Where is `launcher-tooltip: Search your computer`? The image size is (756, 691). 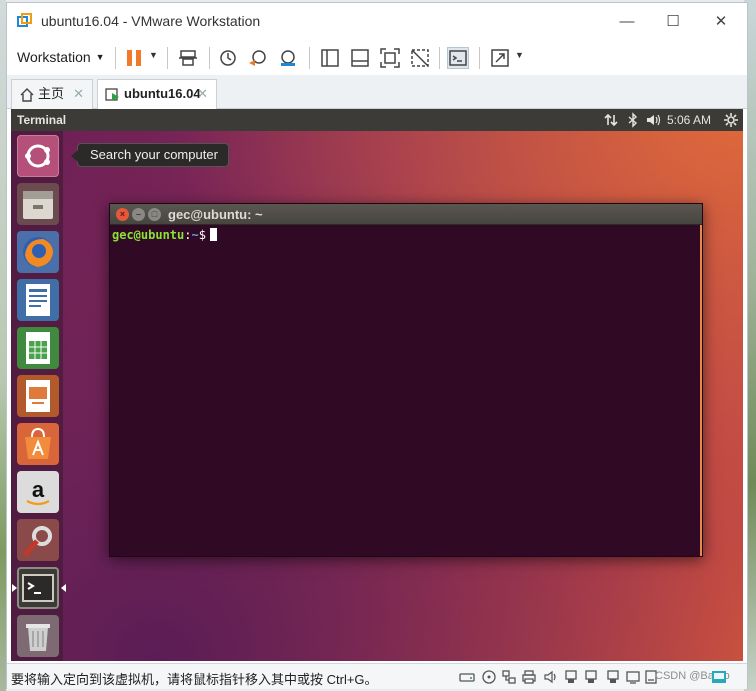
launcher-tooltip: Search your computer is located at coordinates (150, 155).